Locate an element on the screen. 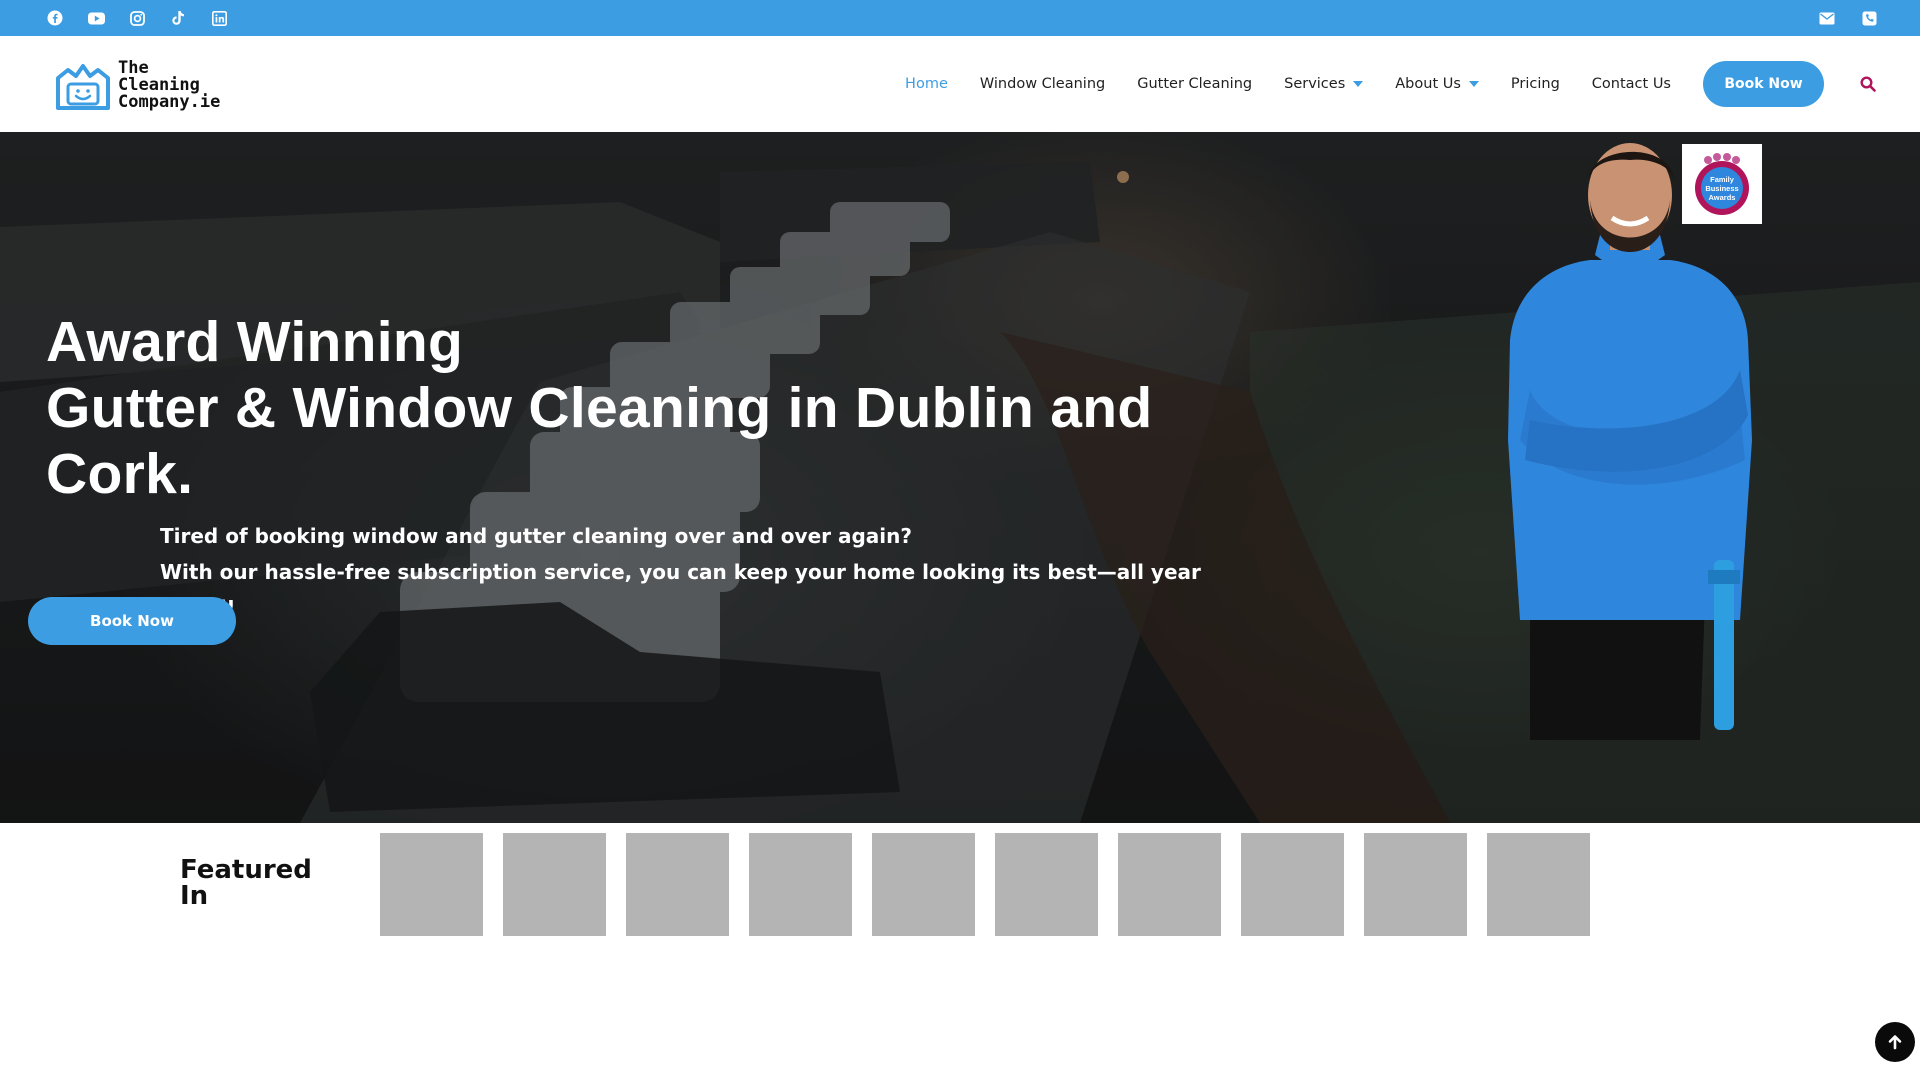 This screenshot has height=1080, width=1920. scroll-to-top-button is located at coordinates (1895, 1042).